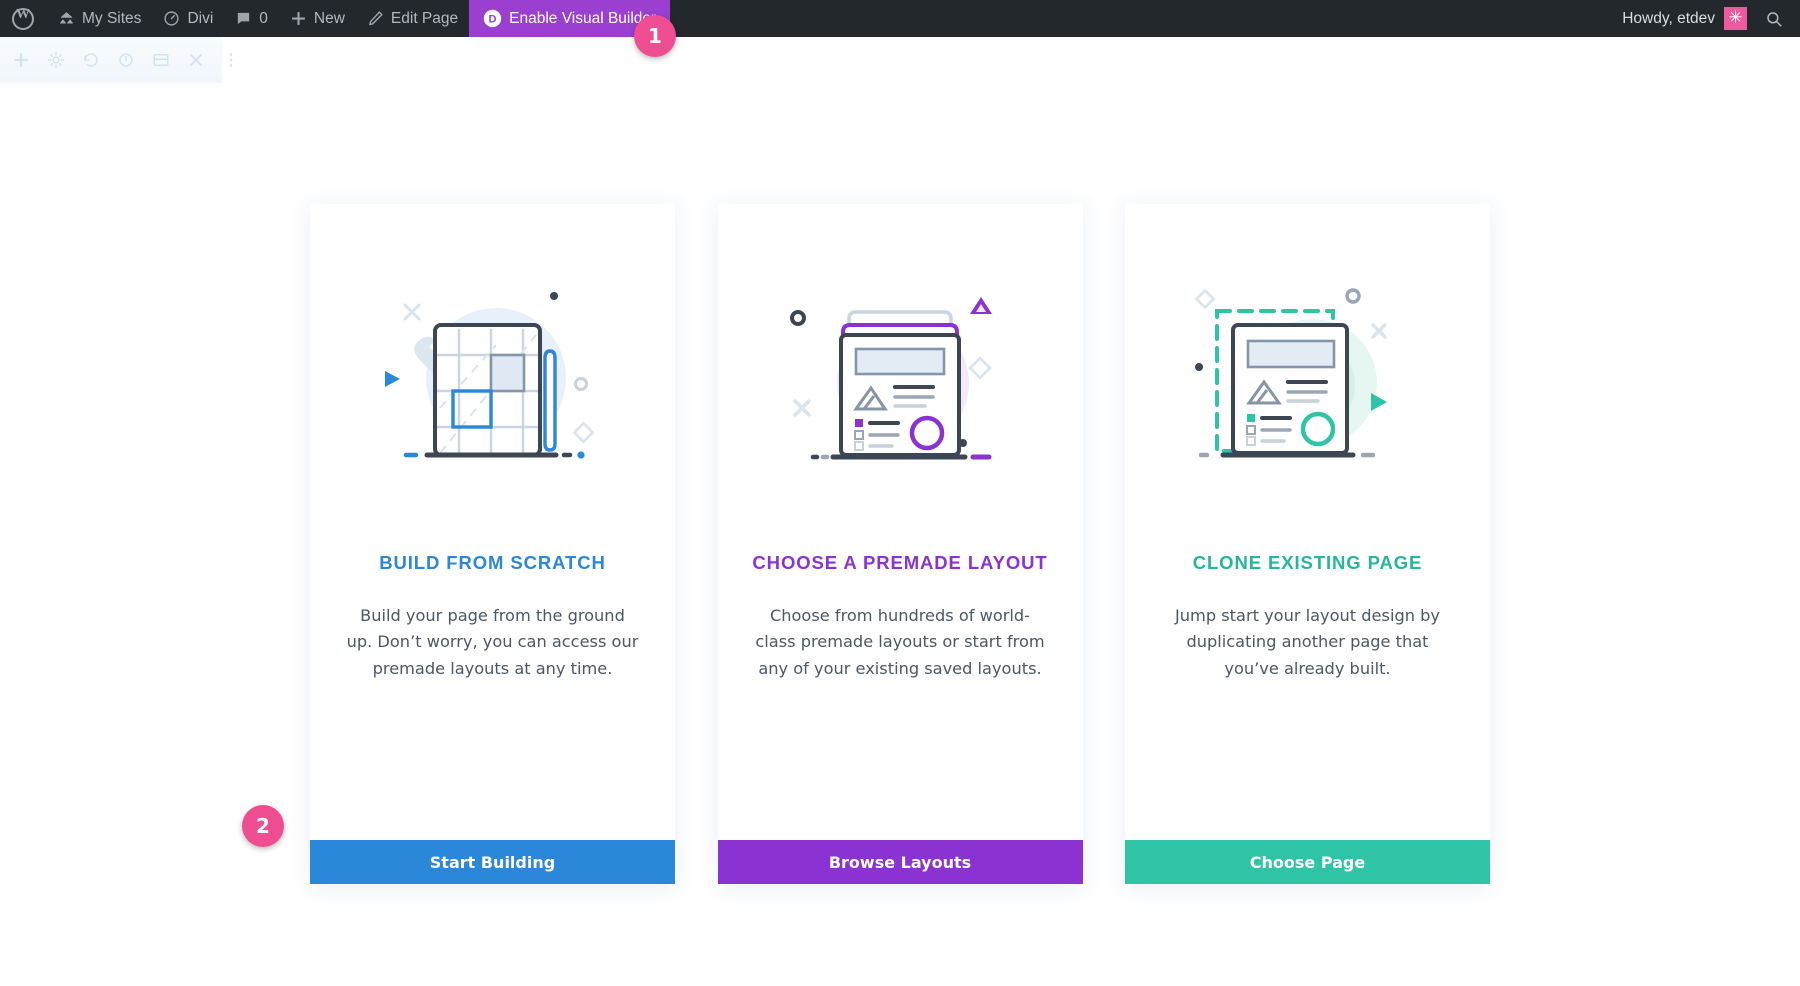 This screenshot has width=1800, height=986. I want to click on step-badge-1: 1, so click(655, 36).